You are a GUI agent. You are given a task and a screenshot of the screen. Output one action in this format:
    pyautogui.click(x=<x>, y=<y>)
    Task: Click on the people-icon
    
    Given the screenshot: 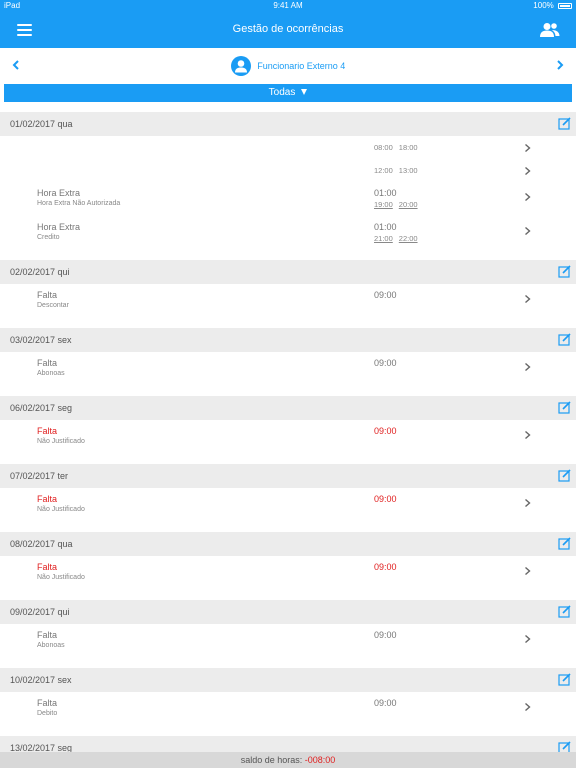 What is the action you would take?
    pyautogui.click(x=550, y=30)
    